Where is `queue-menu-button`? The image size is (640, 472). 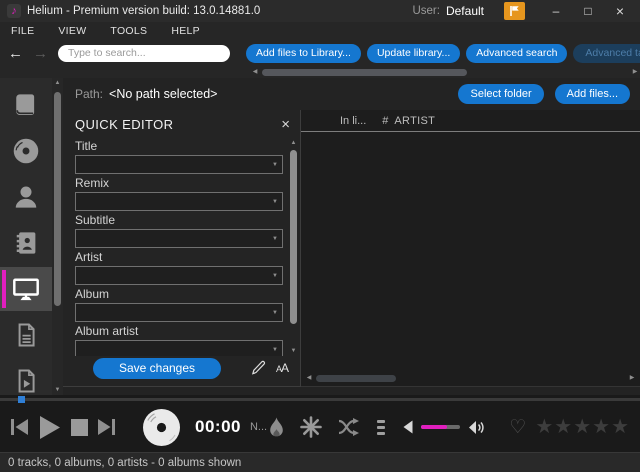
queue-menu-button is located at coordinates (381, 427).